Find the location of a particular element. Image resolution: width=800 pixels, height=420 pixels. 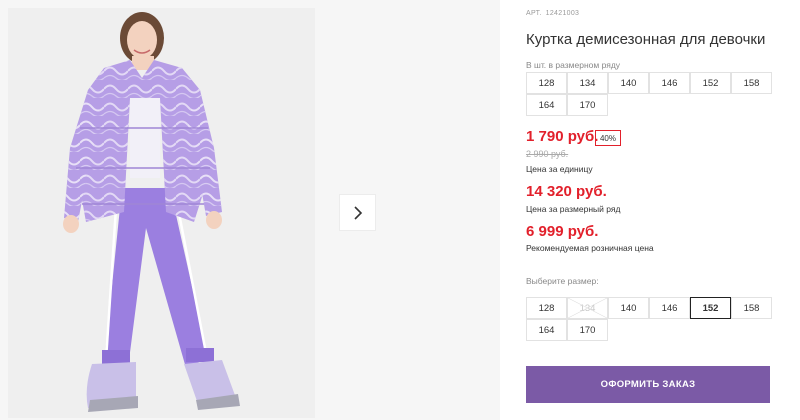

product-title: Куртка демисезонная для девочки is located at coordinates (646, 39).